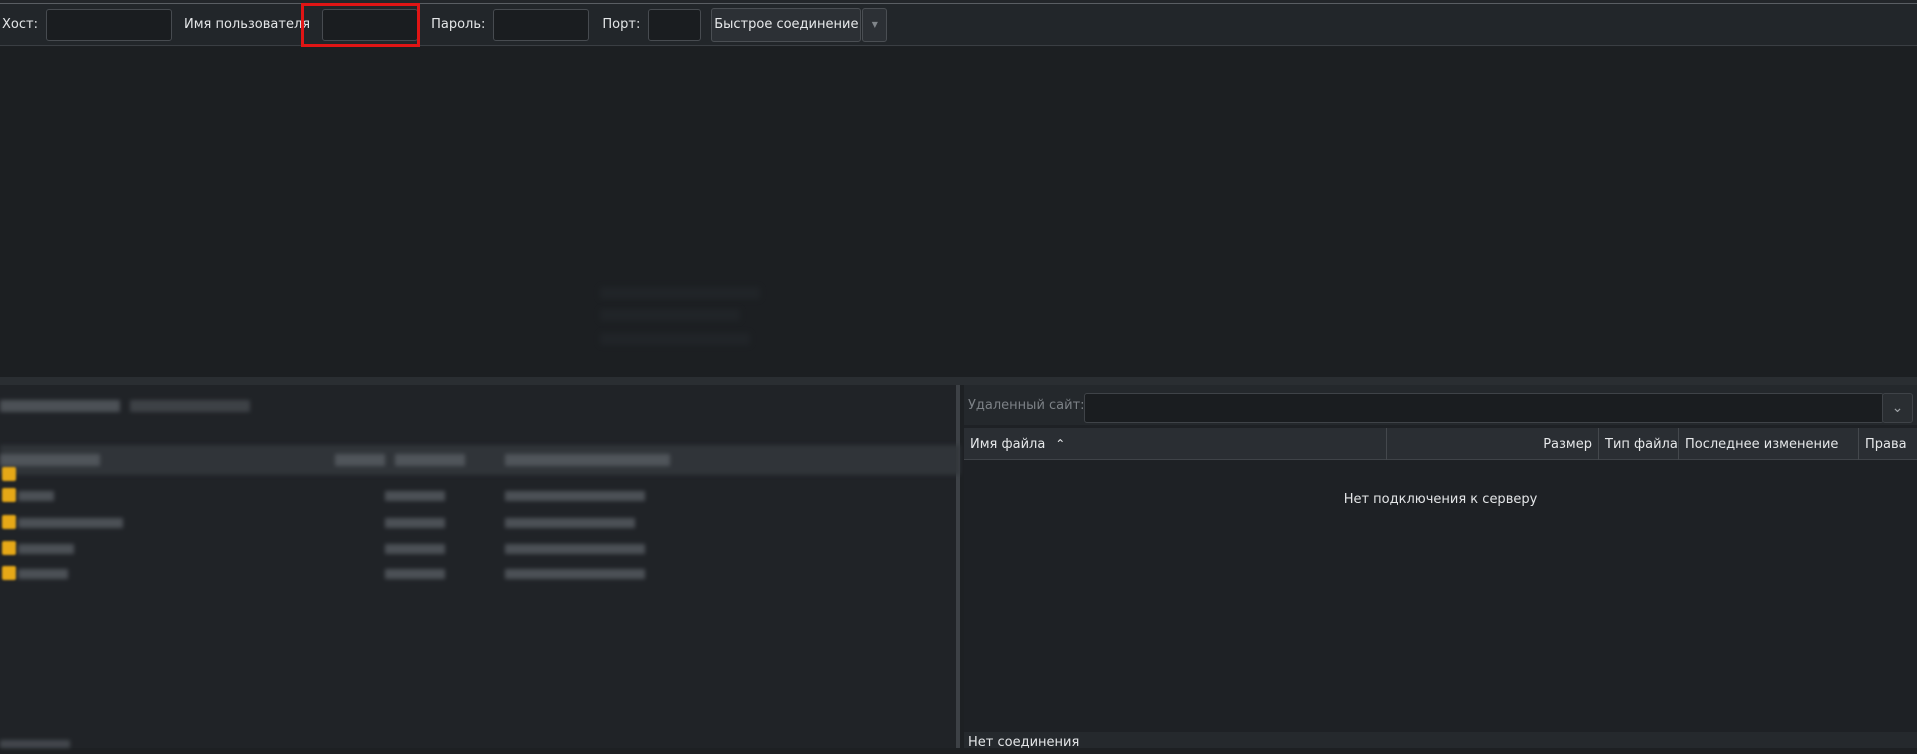  I want to click on sort-ascending-icon: ⌃, so click(1060, 444).